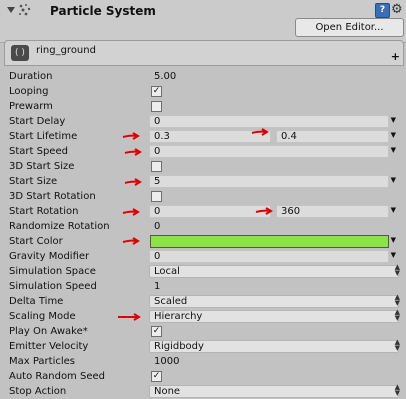 This screenshot has height=399, width=406. Describe the element at coordinates (273, 226) in the screenshot. I see `randomize-rotation-field: 0` at that location.